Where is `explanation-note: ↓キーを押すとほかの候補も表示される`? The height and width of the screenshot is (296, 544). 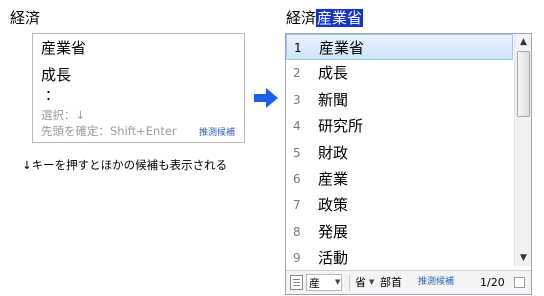
explanation-note: ↓キーを押すとほかの候補も表示される is located at coordinates (125, 165).